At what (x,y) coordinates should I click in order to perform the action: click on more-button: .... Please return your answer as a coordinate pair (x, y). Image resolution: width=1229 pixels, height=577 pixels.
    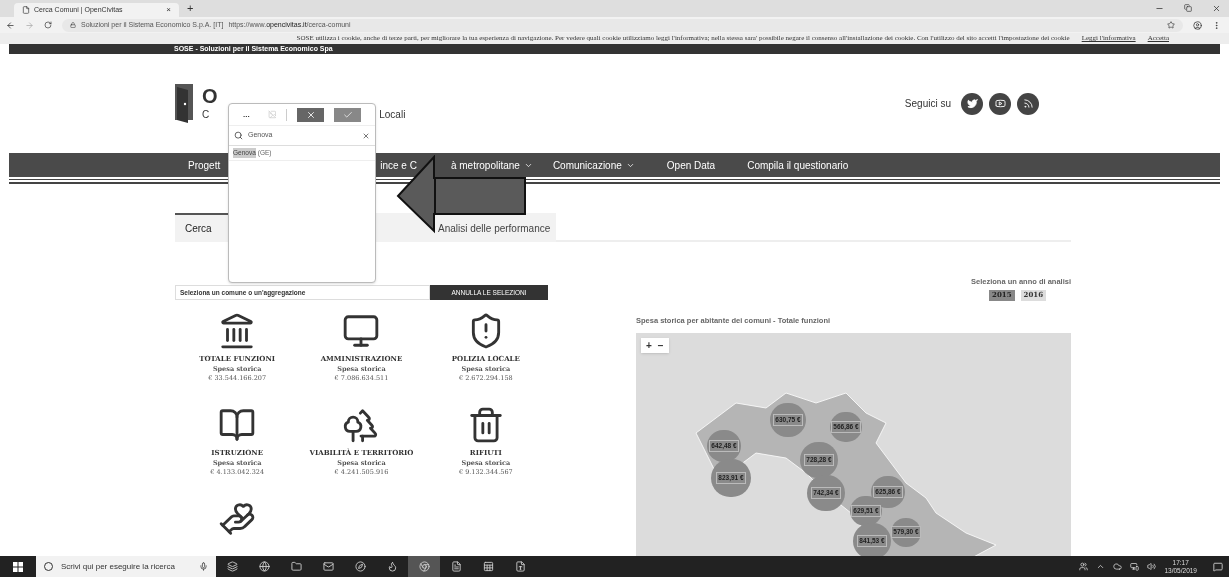
    Looking at the image, I should click on (246, 114).